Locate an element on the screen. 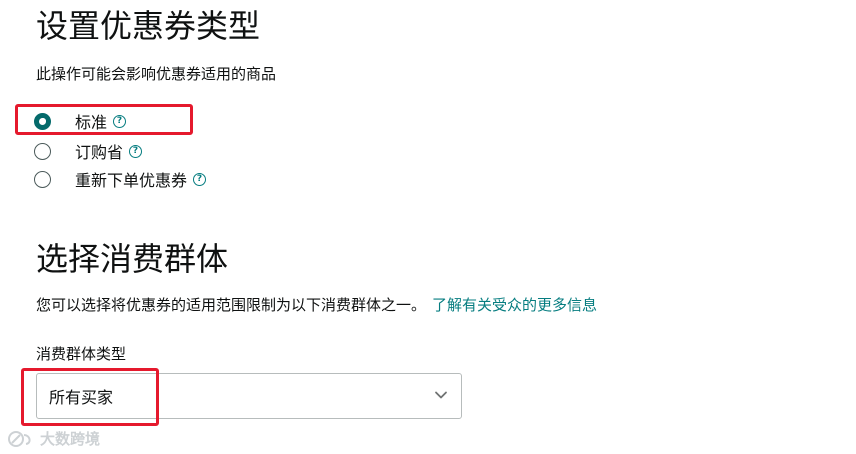 The image size is (856, 454). chevron-down-icon is located at coordinates (441, 395).